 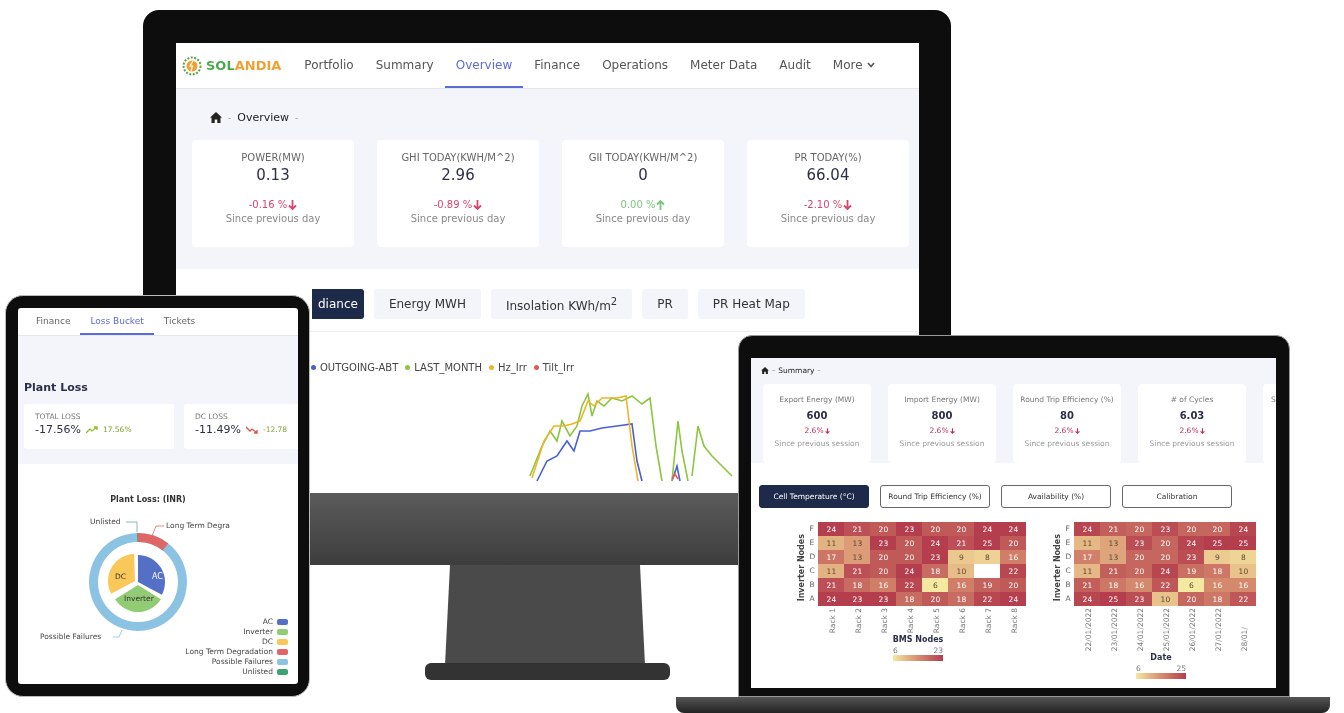 I want to click on card-value: 6.03, so click(x=1192, y=415).